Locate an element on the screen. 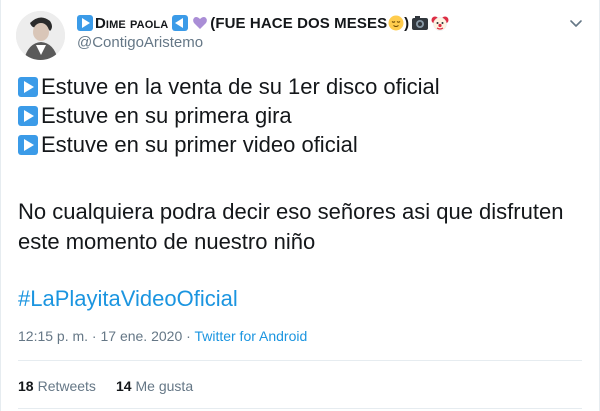  retweets-stat: 18 Retweets is located at coordinates (57, 386).